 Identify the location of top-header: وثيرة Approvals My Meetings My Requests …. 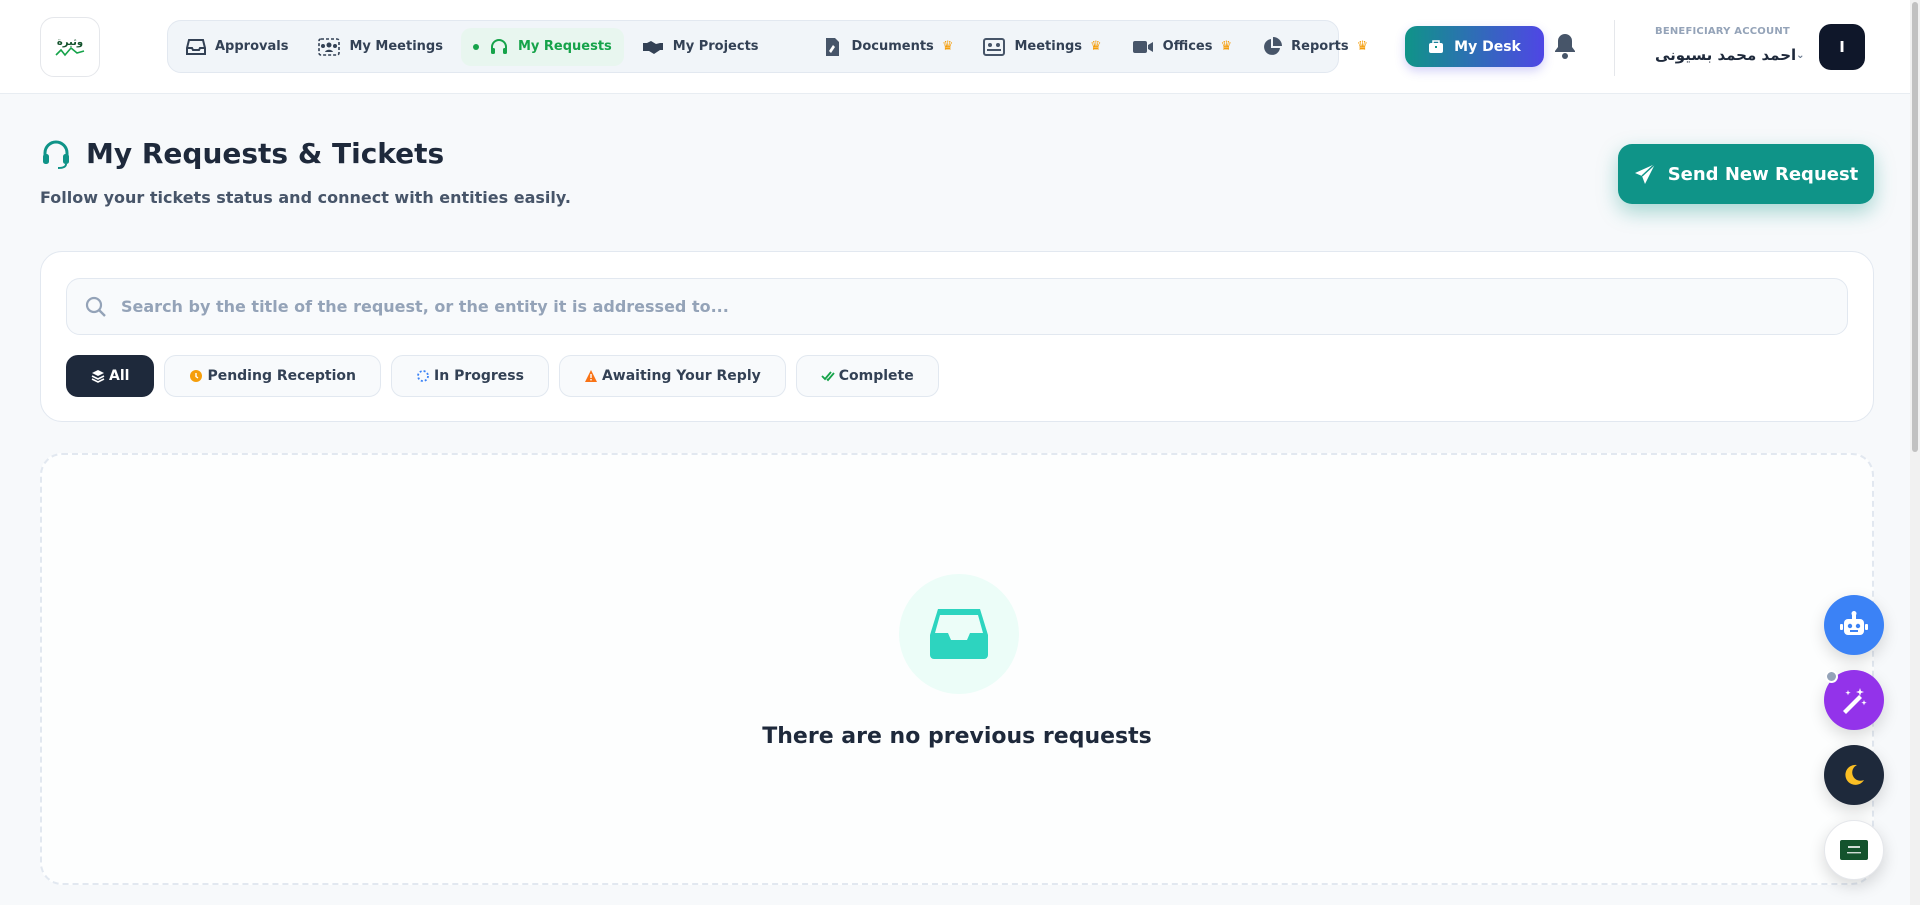
(955, 47).